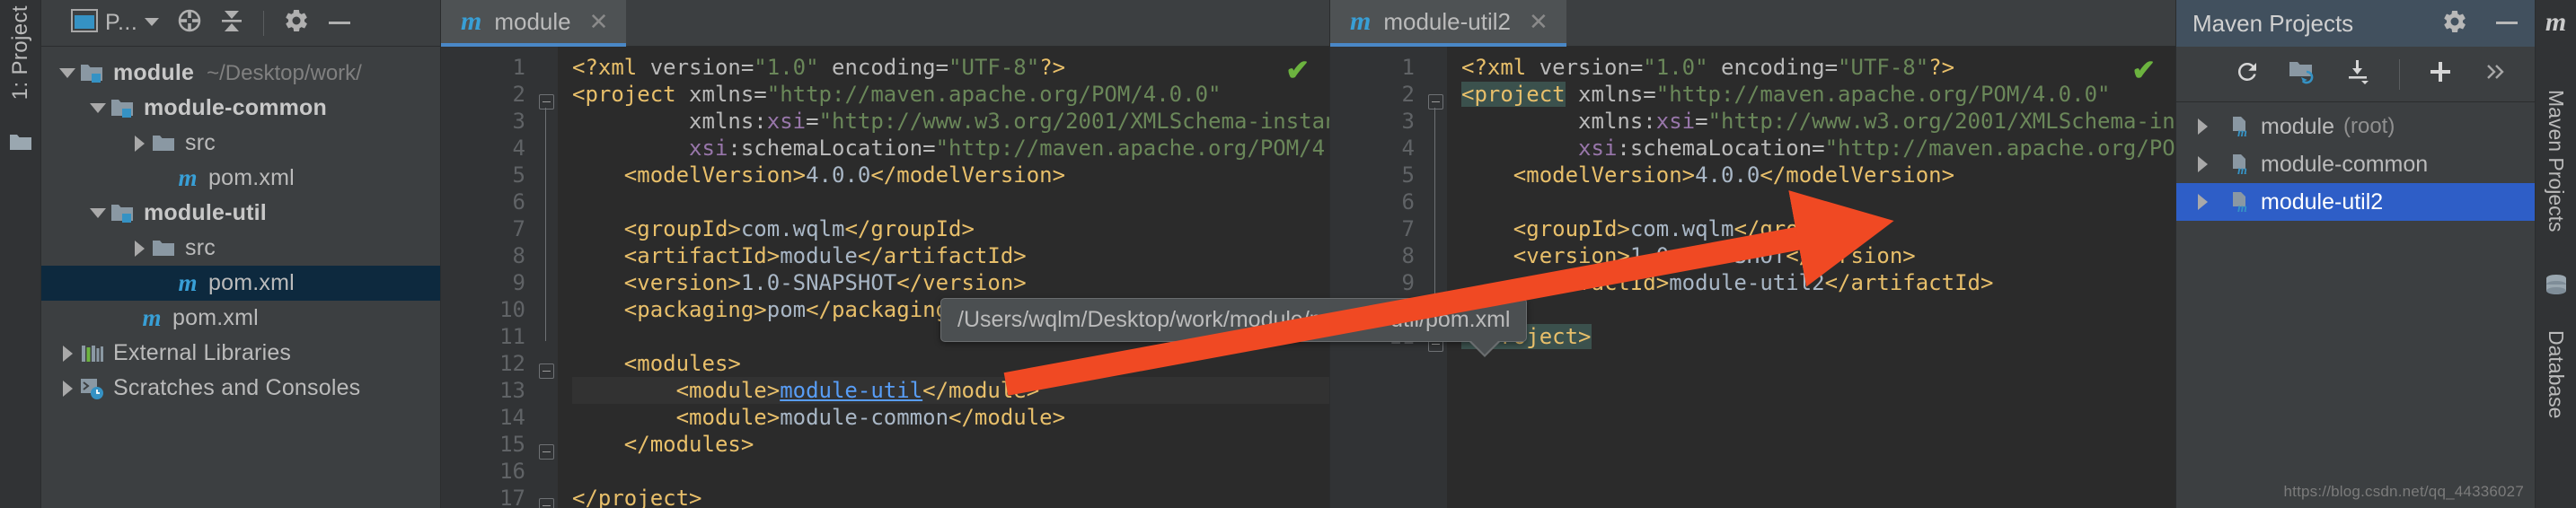  I want to click on tree-item-pom-root: m pom.xml, so click(240, 319).